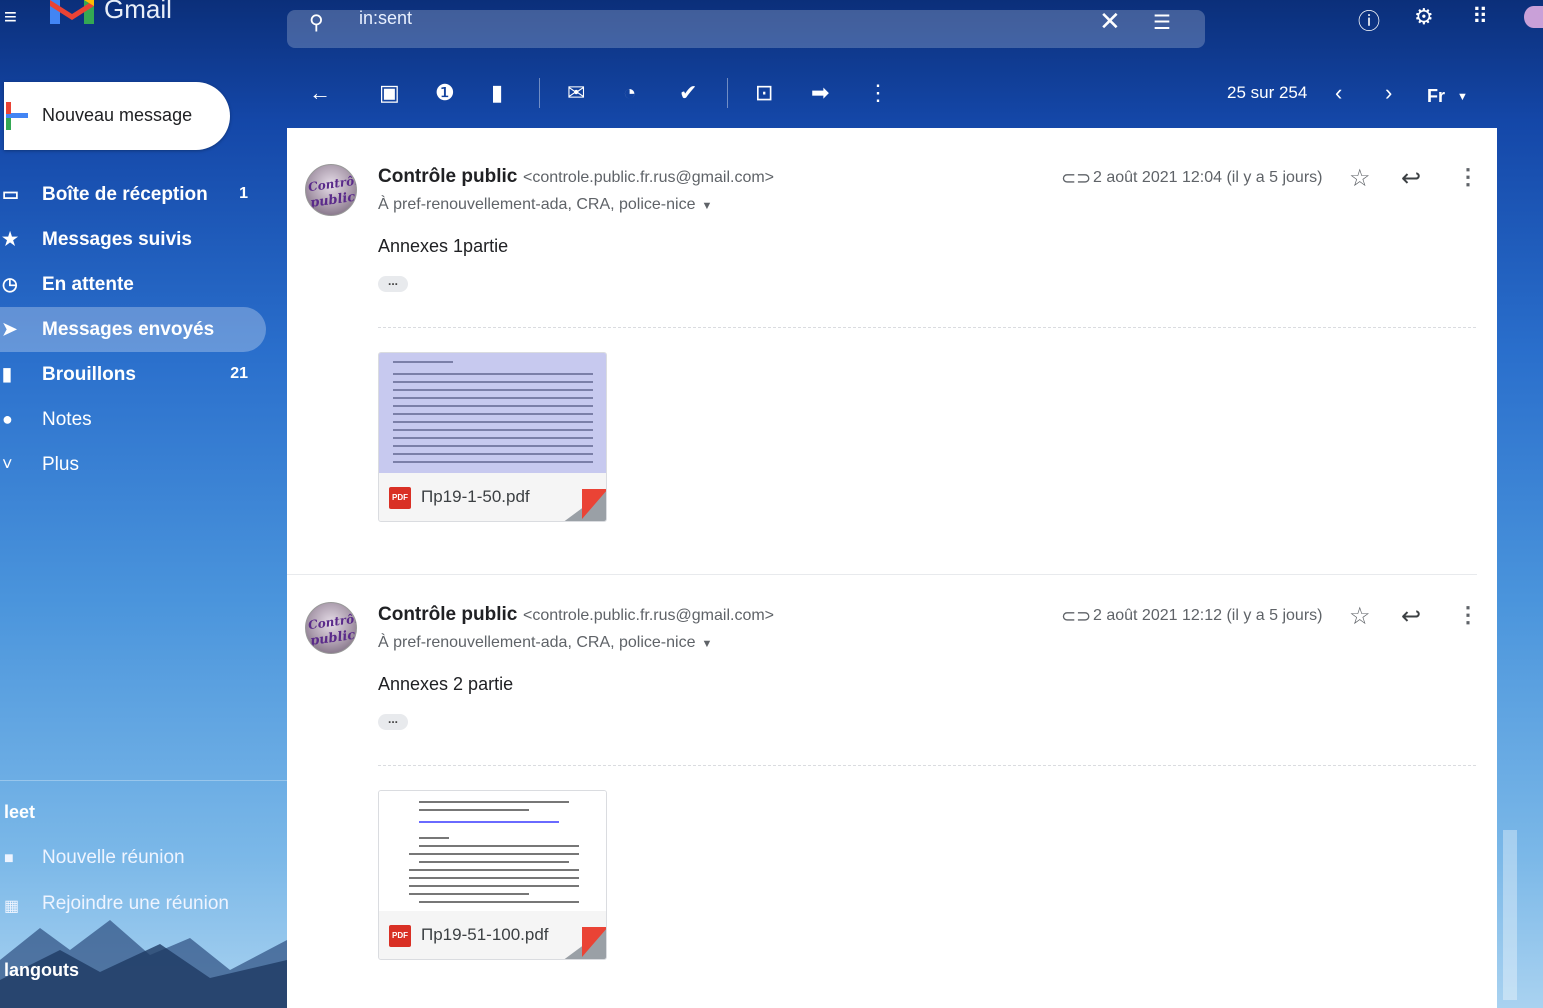 The width and height of the screenshot is (1543, 1008). Describe the element at coordinates (133, 419) in the screenshot. I see `sidebar-item-notes: ● Notes` at that location.